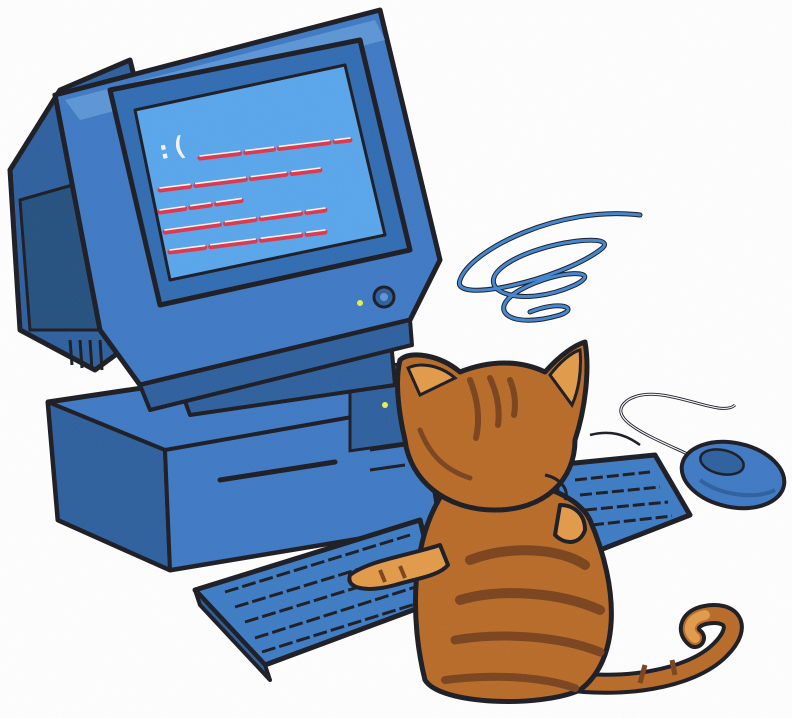 The height and width of the screenshot is (718, 792). Describe the element at coordinates (550, 267) in the screenshot. I see `dizzy-scribble-icon` at that location.